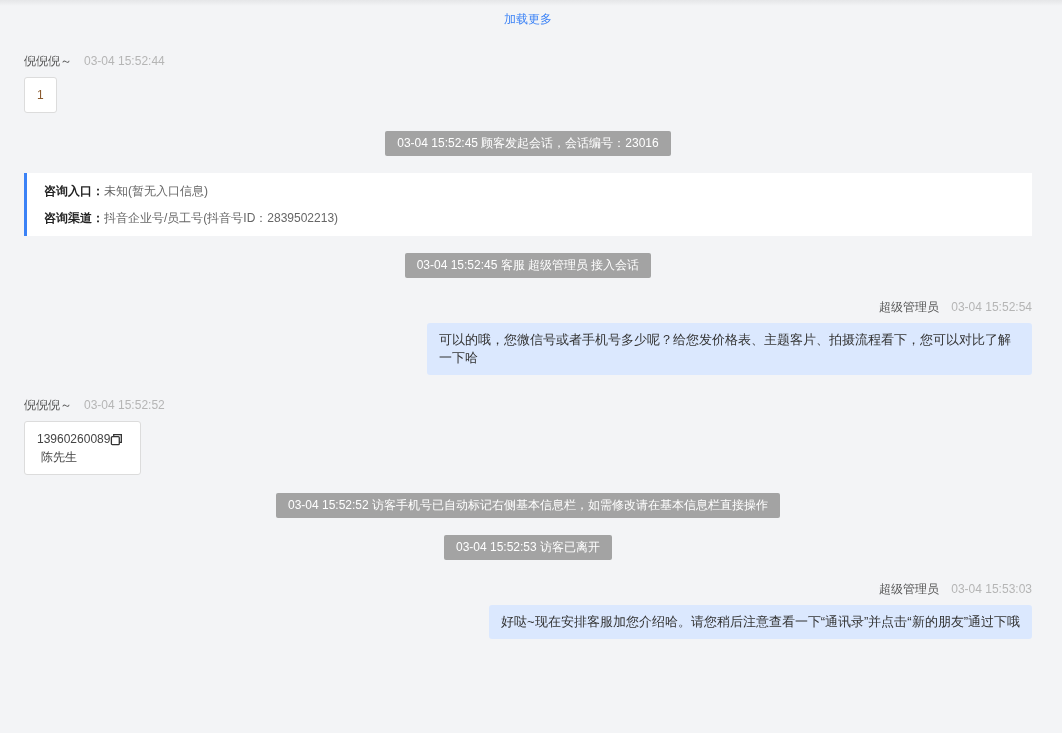 The height and width of the screenshot is (733, 1062). Describe the element at coordinates (74, 191) in the screenshot. I see `info-label: 咨询入口：` at that location.